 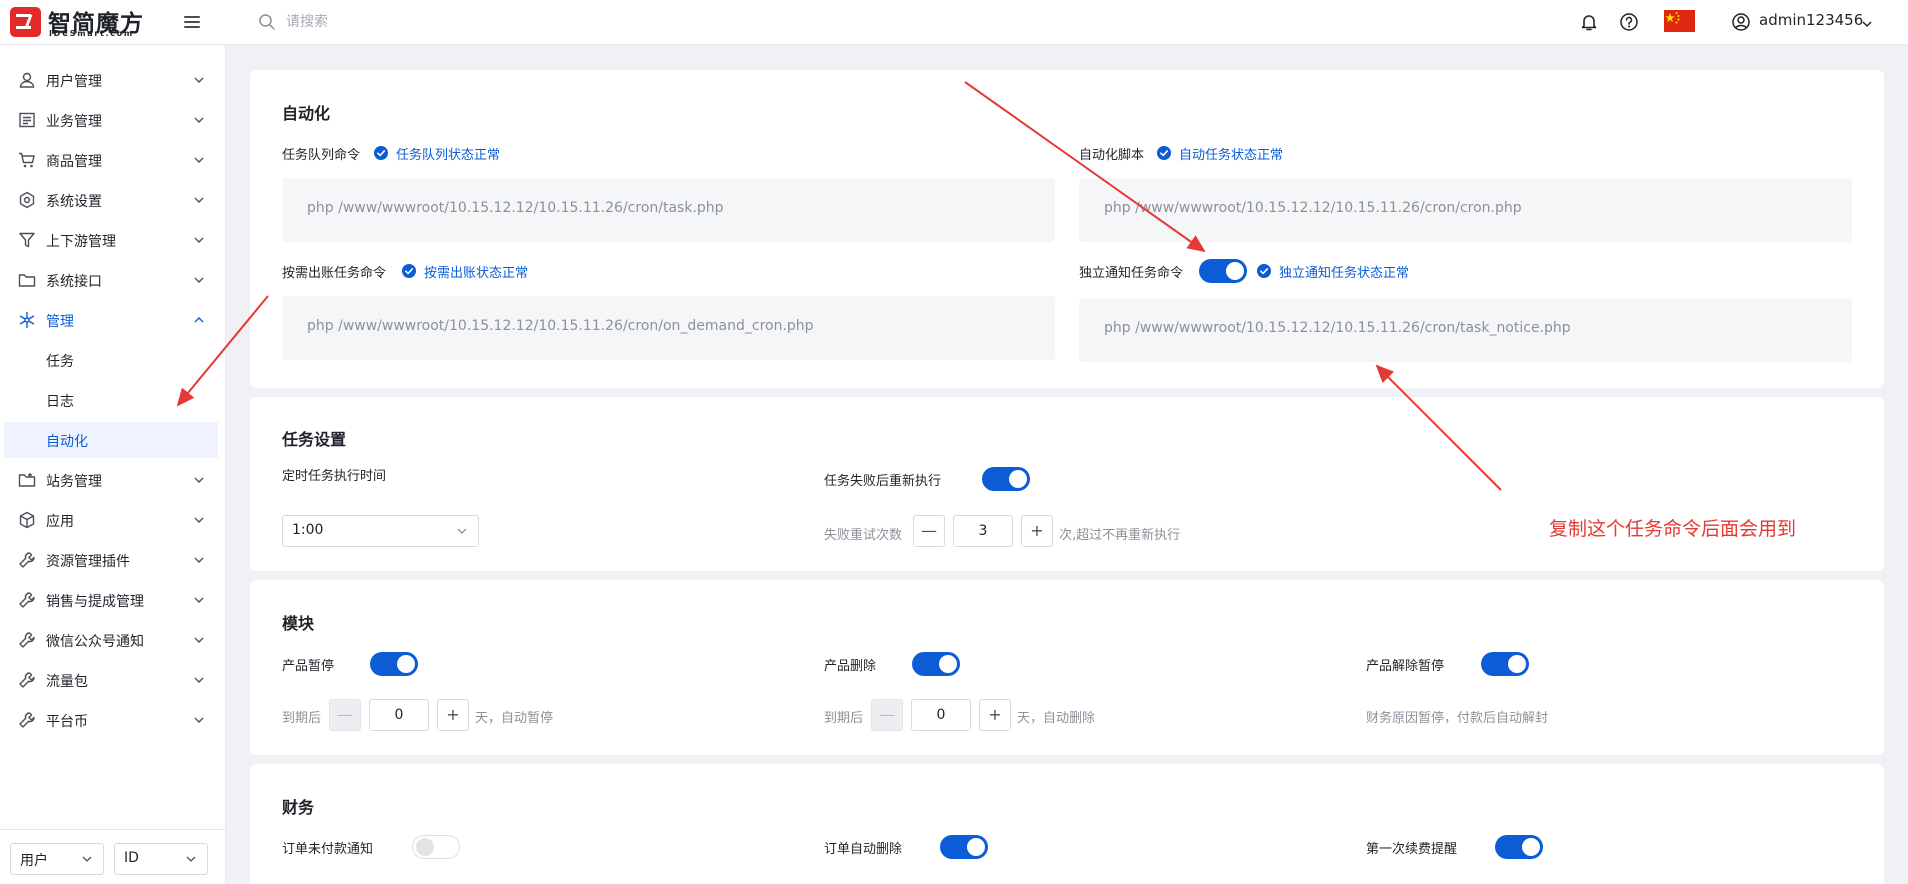 I want to click on sidebar-item-site-management: 站务管理, so click(x=113, y=480).